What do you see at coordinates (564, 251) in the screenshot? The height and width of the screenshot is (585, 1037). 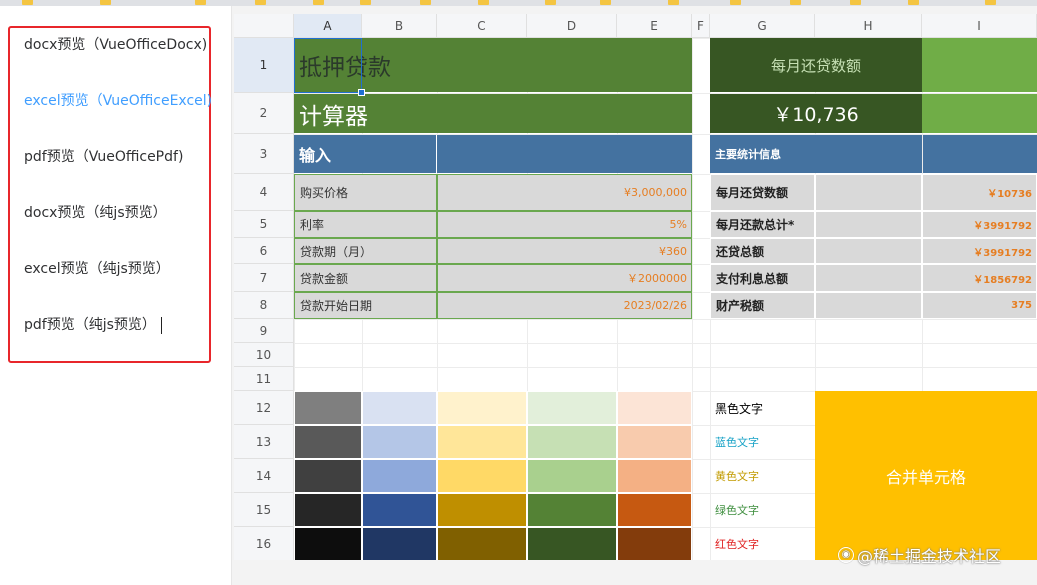 I see `input-value: ¥360` at bounding box center [564, 251].